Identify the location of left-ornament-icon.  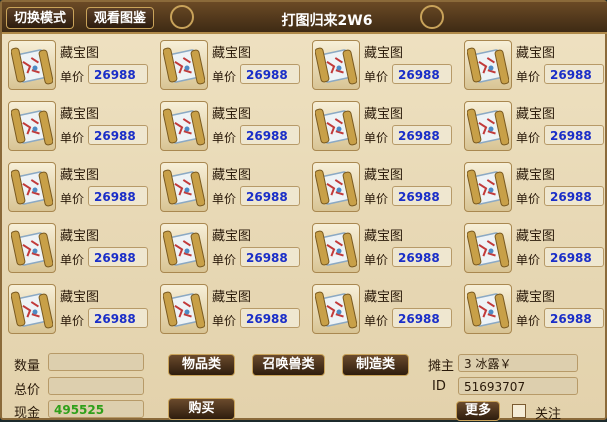
(182, 17).